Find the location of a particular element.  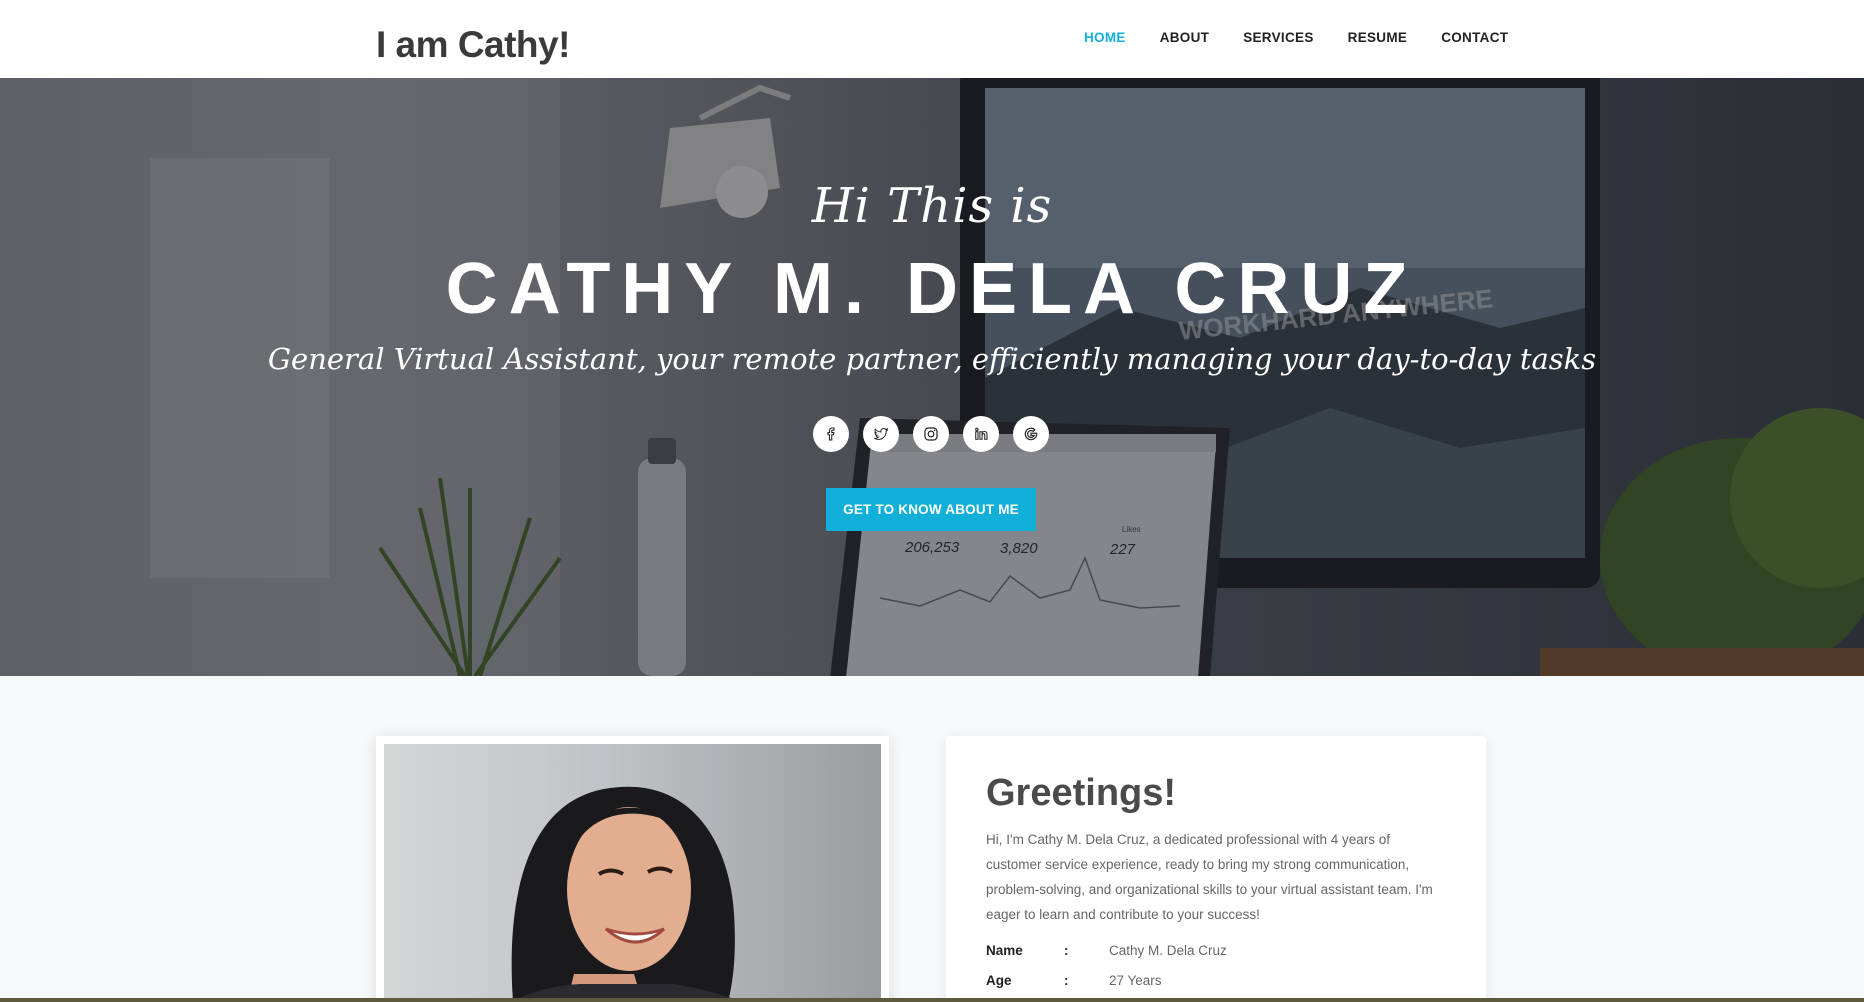

about-title: Greetings! is located at coordinates (1081, 793).